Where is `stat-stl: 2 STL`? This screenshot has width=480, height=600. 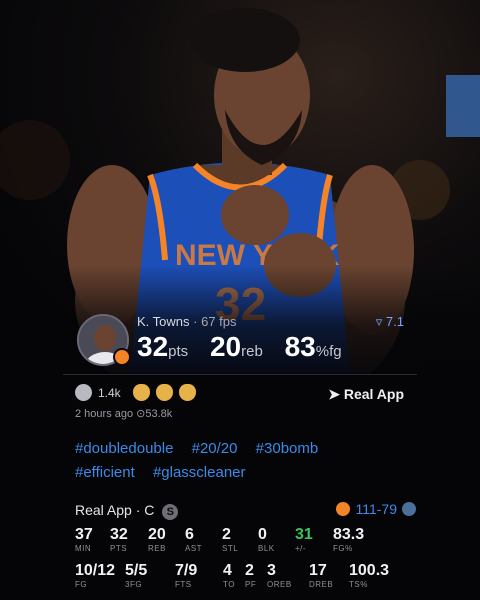 stat-stl: 2 STL is located at coordinates (230, 539).